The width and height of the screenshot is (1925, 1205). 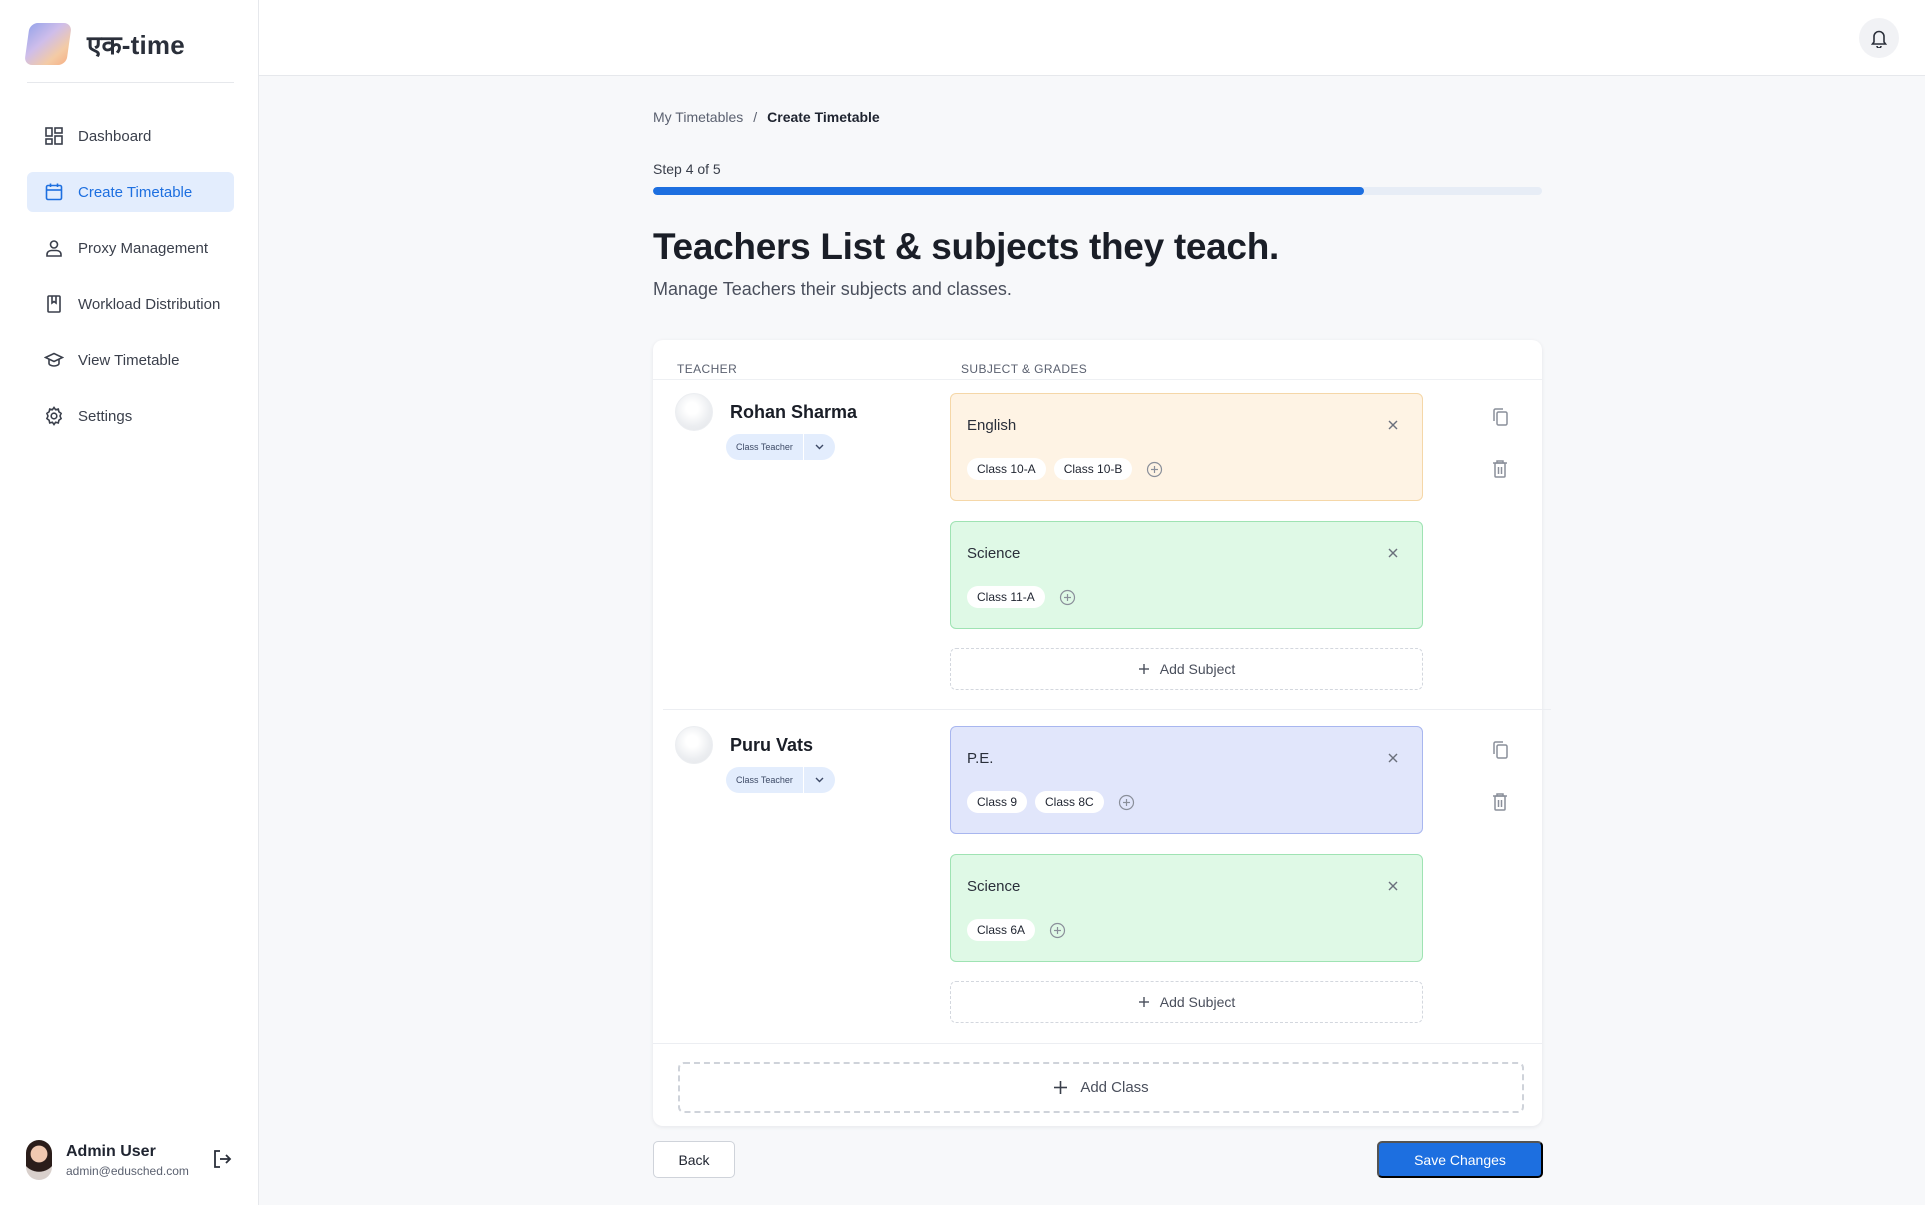 What do you see at coordinates (105, 416) in the screenshot?
I see `sidebar-item-label: Settings` at bounding box center [105, 416].